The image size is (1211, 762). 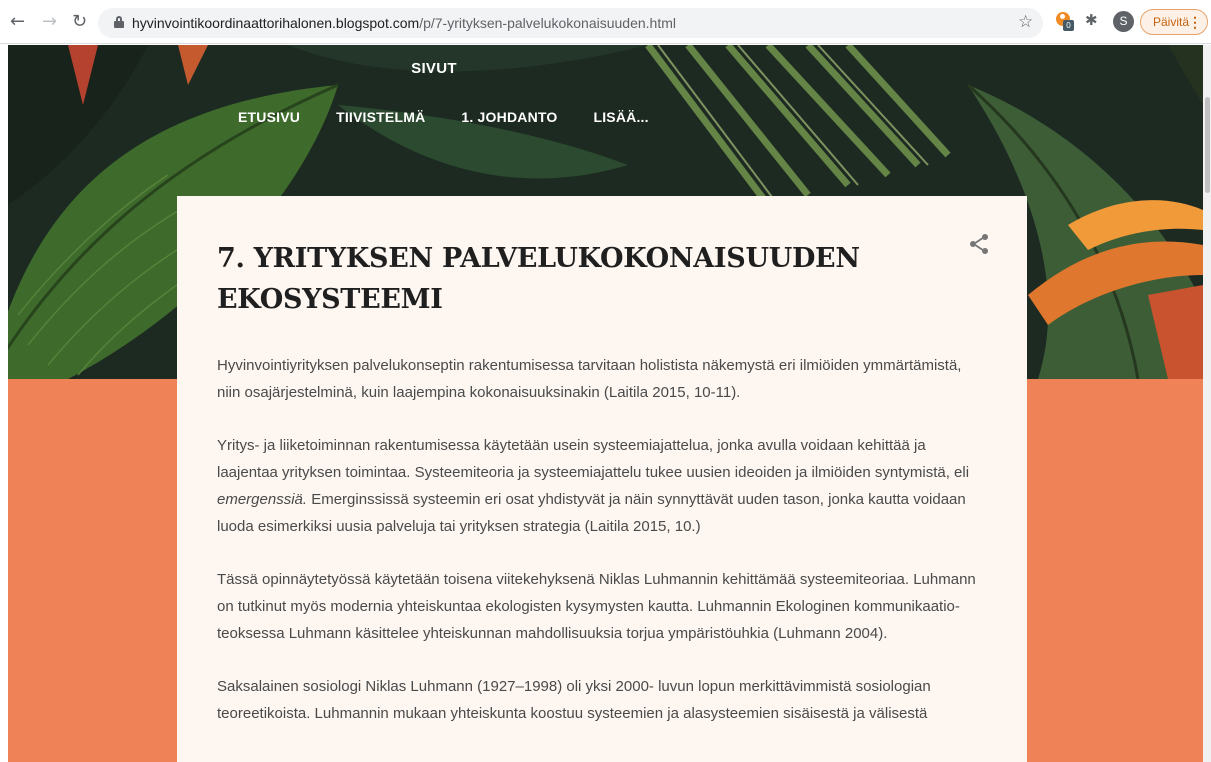 I want to click on scrollbar-thumb, so click(x=1207, y=145).